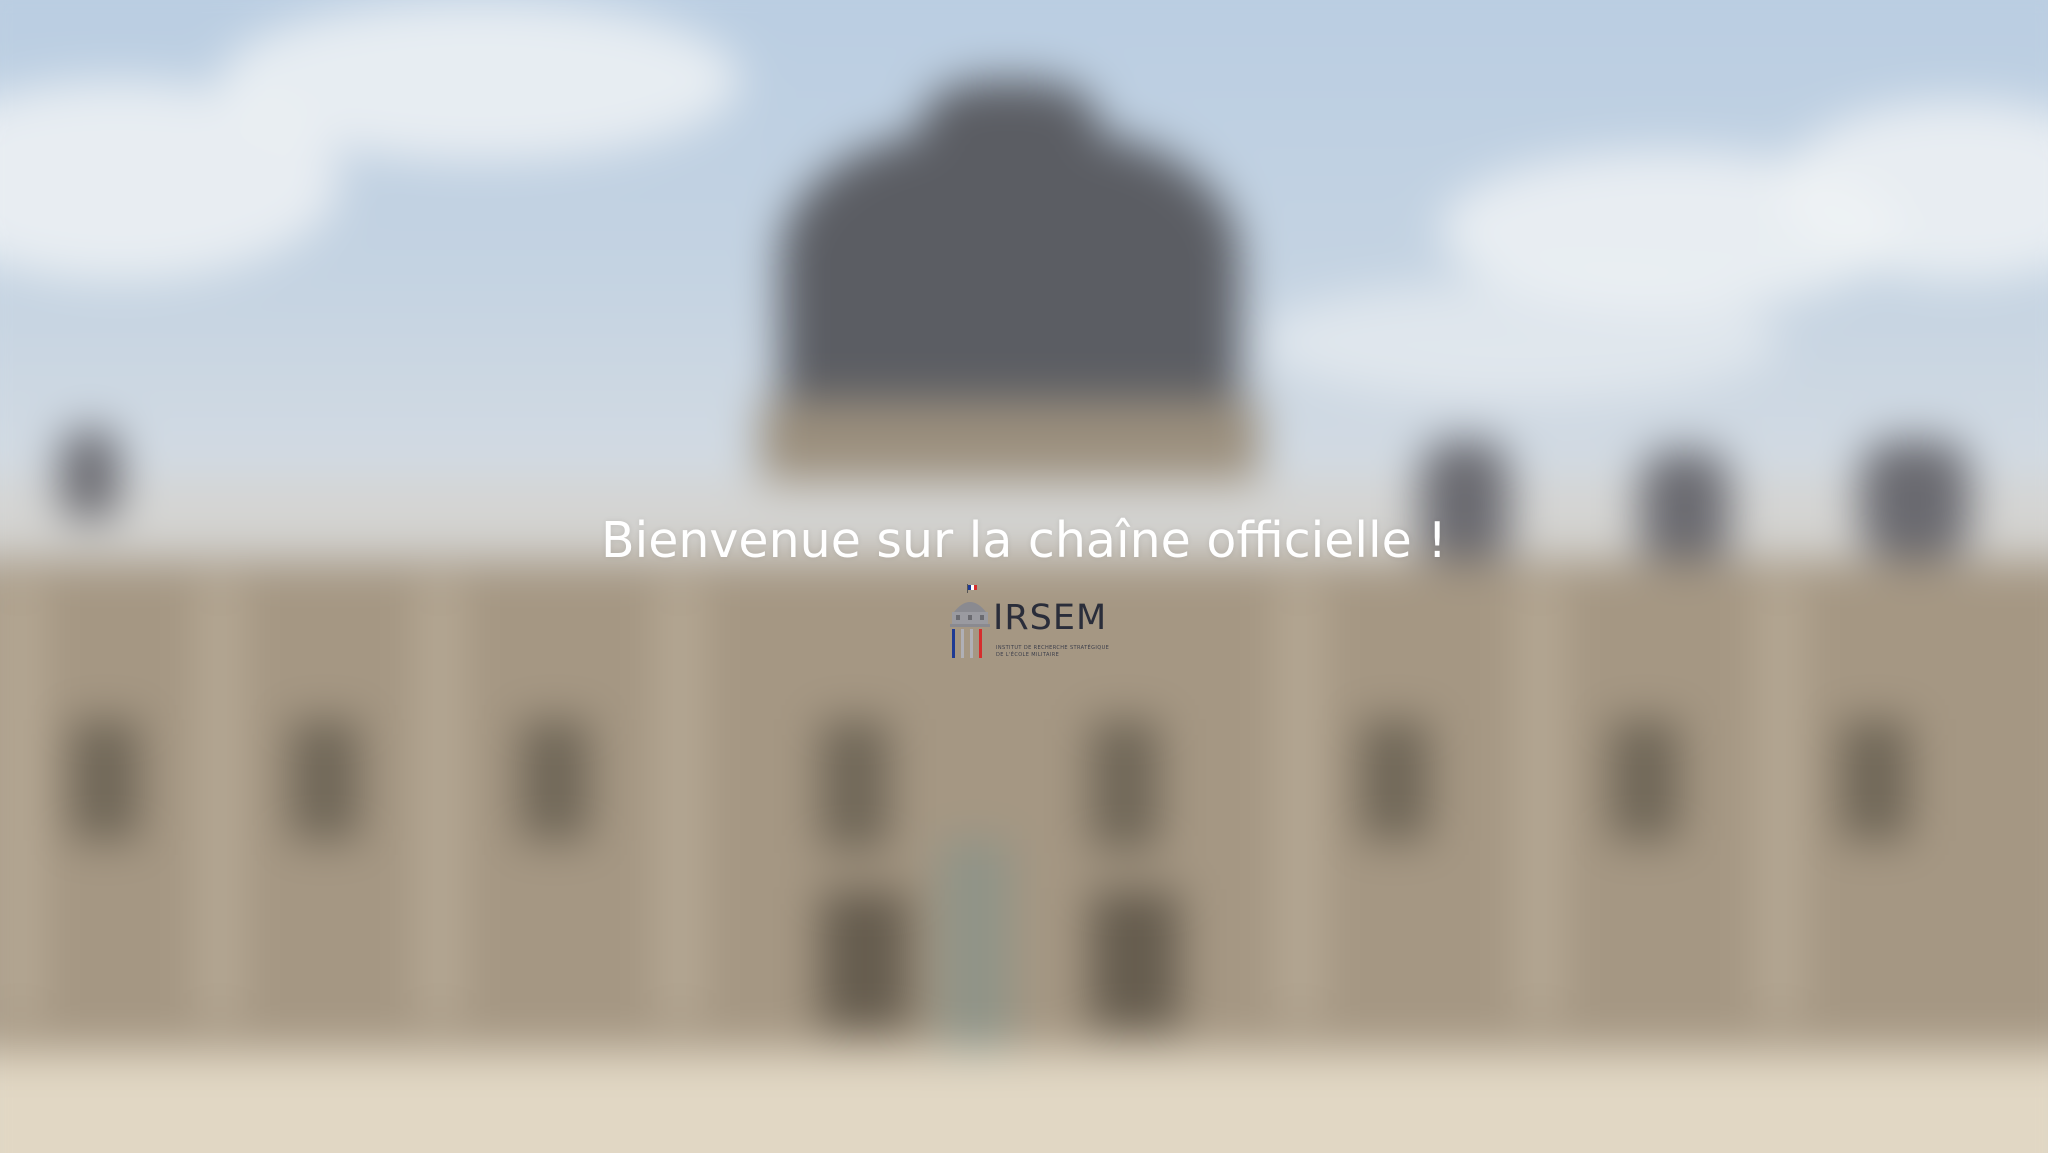 The image size is (2048, 1153). What do you see at coordinates (1024, 540) in the screenshot?
I see `welcome-title: Bienvenue sur la chaîne officielle !` at bounding box center [1024, 540].